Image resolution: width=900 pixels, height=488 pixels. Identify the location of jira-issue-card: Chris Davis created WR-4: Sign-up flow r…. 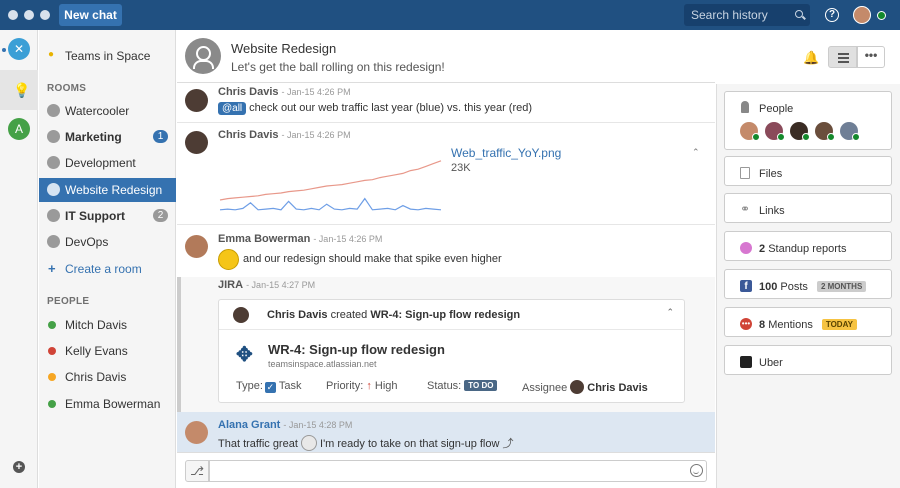
(451, 351).